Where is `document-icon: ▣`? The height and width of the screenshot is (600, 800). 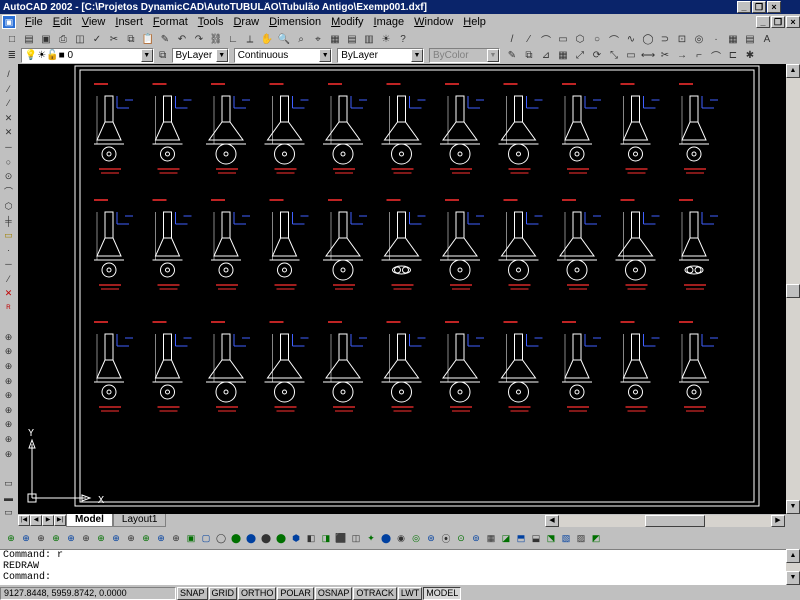 document-icon: ▣ is located at coordinates (9, 22).